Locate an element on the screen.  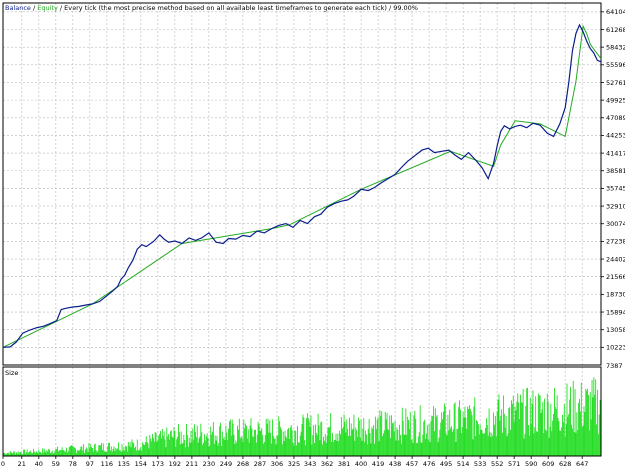
x-tick-label: 306 is located at coordinates (277, 464).